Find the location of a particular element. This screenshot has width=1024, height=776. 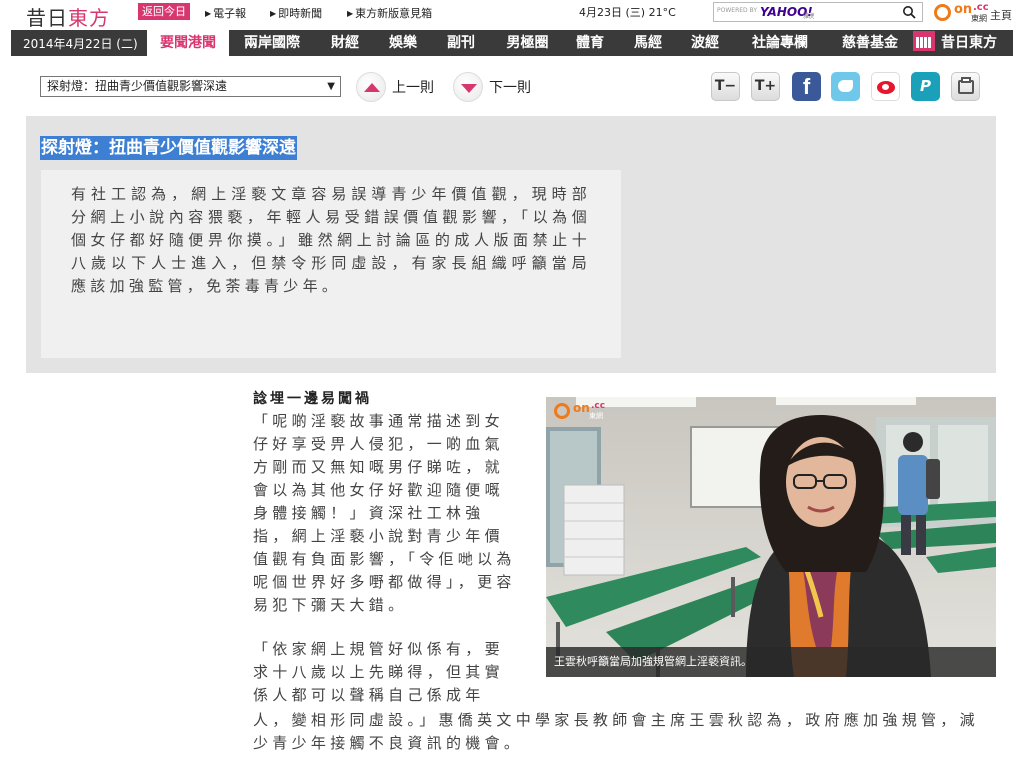

back-to-today-button: 返回今日 is located at coordinates (164, 11).